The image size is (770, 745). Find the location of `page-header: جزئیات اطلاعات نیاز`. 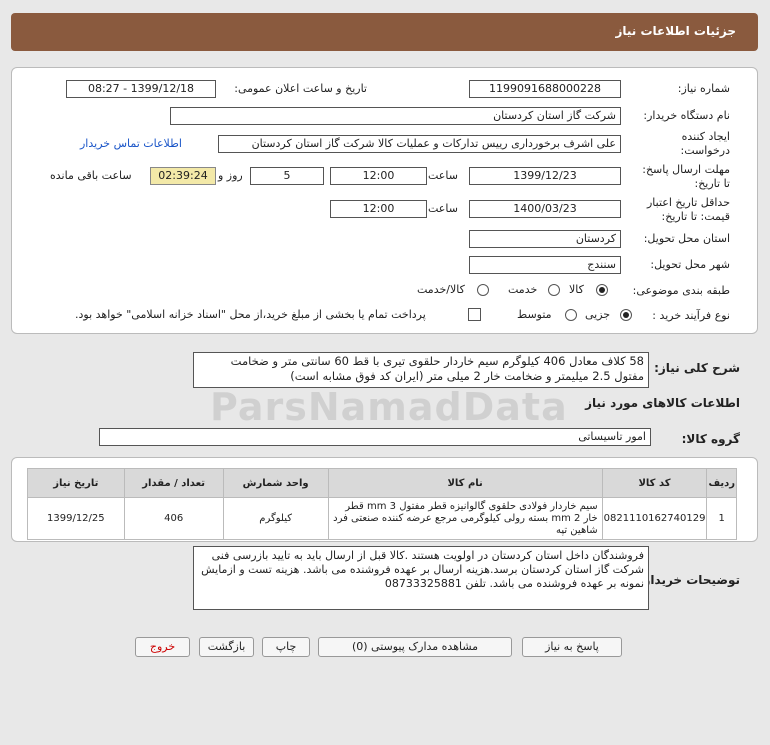

page-header: جزئیات اطلاعات نیاز is located at coordinates (384, 32).